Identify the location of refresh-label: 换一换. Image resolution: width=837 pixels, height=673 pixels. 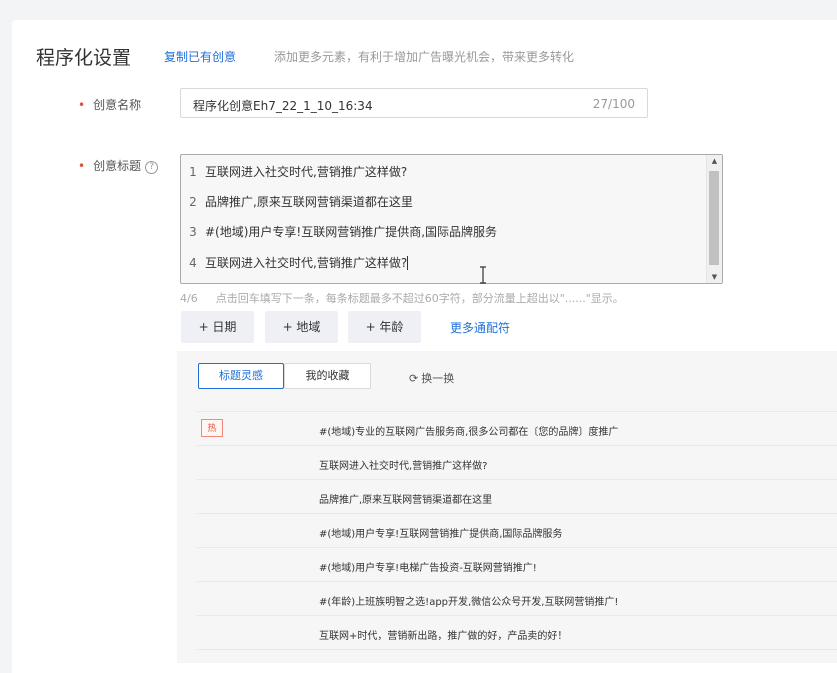
(438, 378).